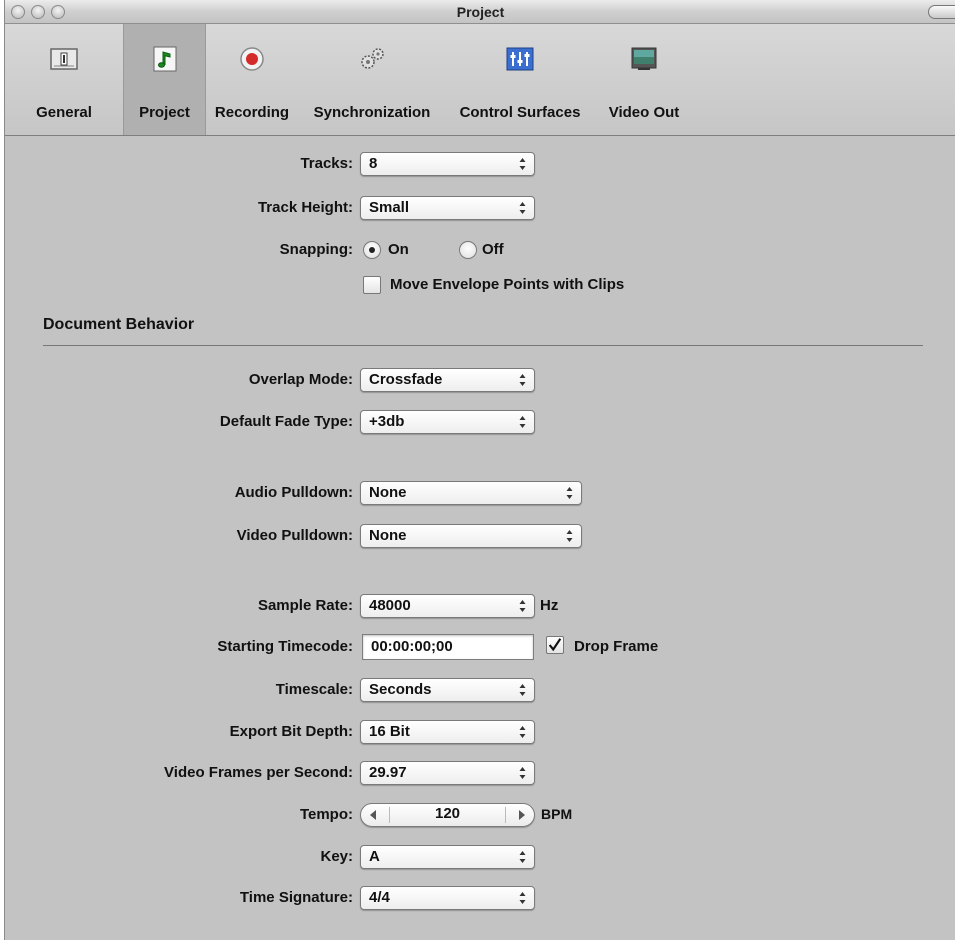 The width and height of the screenshot is (955, 940). Describe the element at coordinates (336, 856) in the screenshot. I see `key-label: Key:` at that location.